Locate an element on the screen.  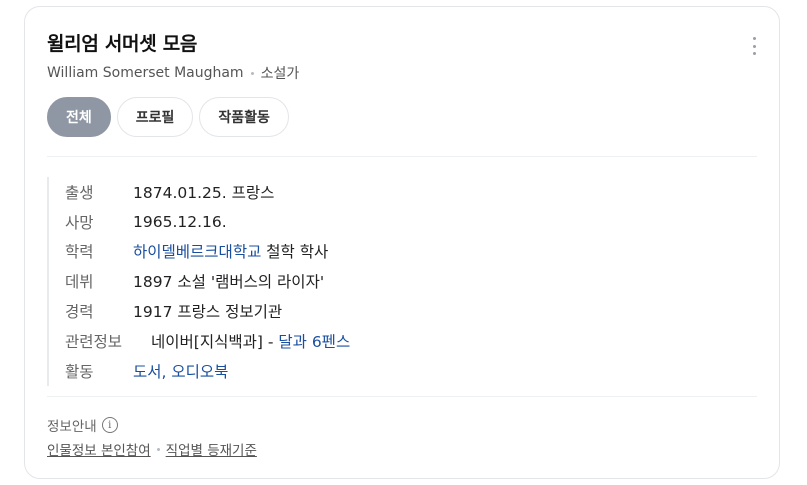
career-value: 1917 프랑스 정보기관 is located at coordinates (208, 312).